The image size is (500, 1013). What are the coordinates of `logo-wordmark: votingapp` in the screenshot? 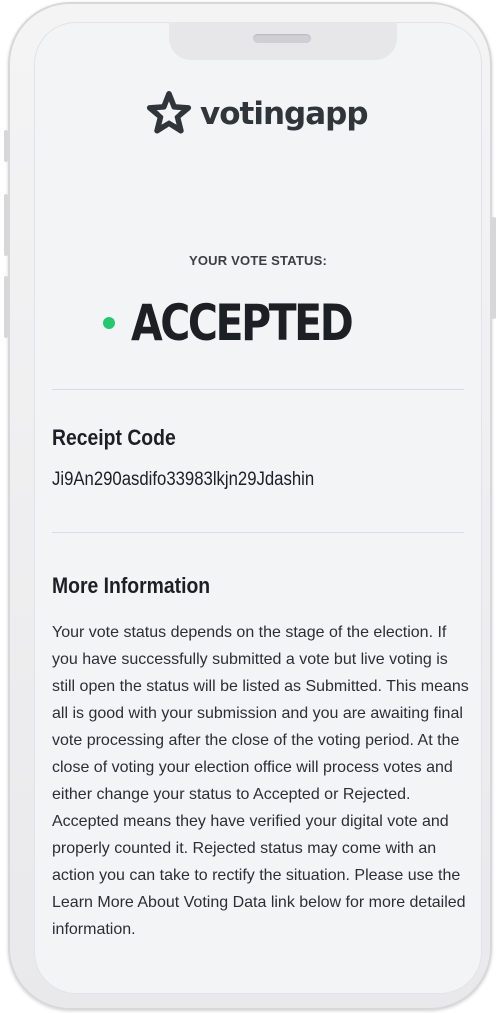 It's located at (284, 114).